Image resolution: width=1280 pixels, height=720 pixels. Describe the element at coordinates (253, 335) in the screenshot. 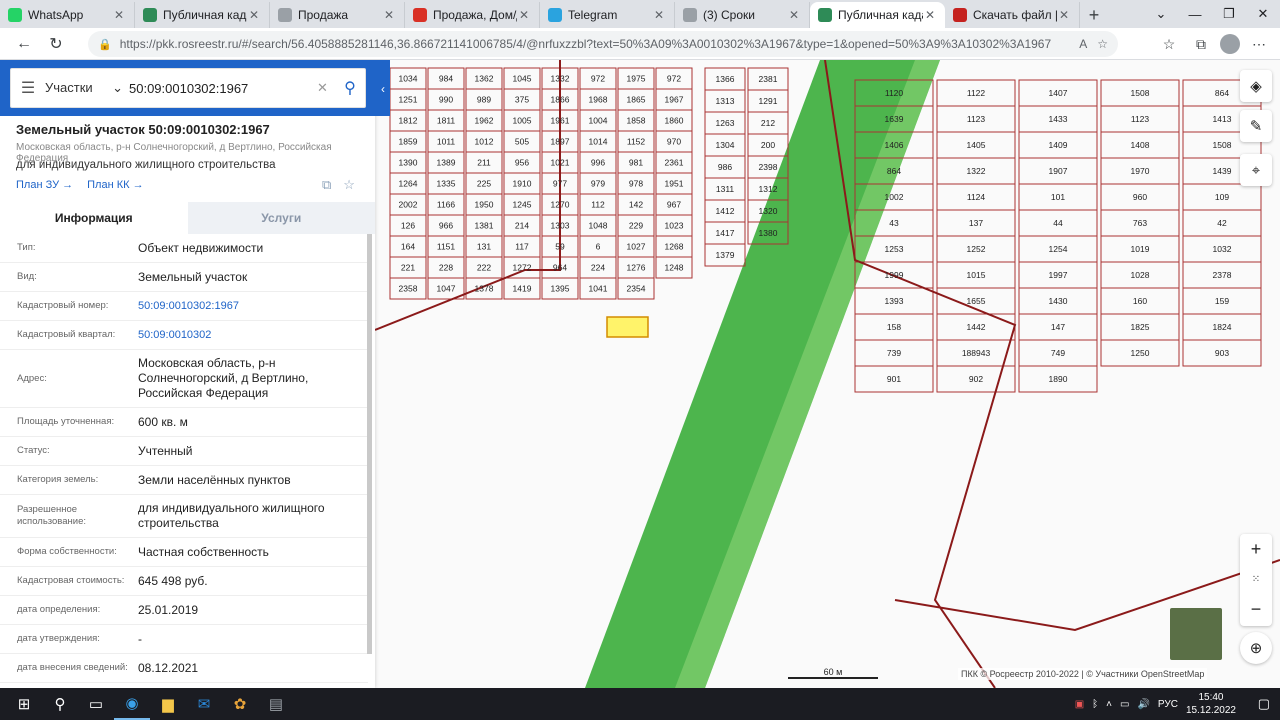

I see `info-row-value: 50:09:0010302` at that location.